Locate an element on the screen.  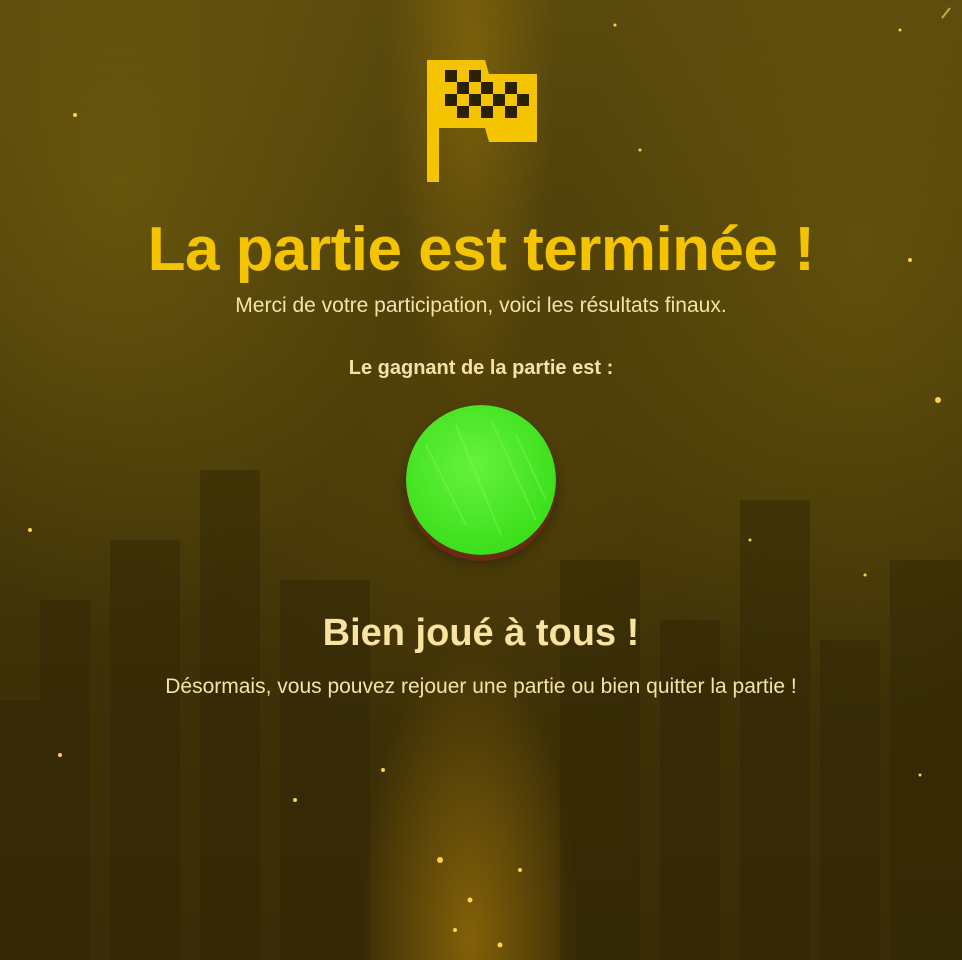
checkered-flag-icon is located at coordinates (482, 121).